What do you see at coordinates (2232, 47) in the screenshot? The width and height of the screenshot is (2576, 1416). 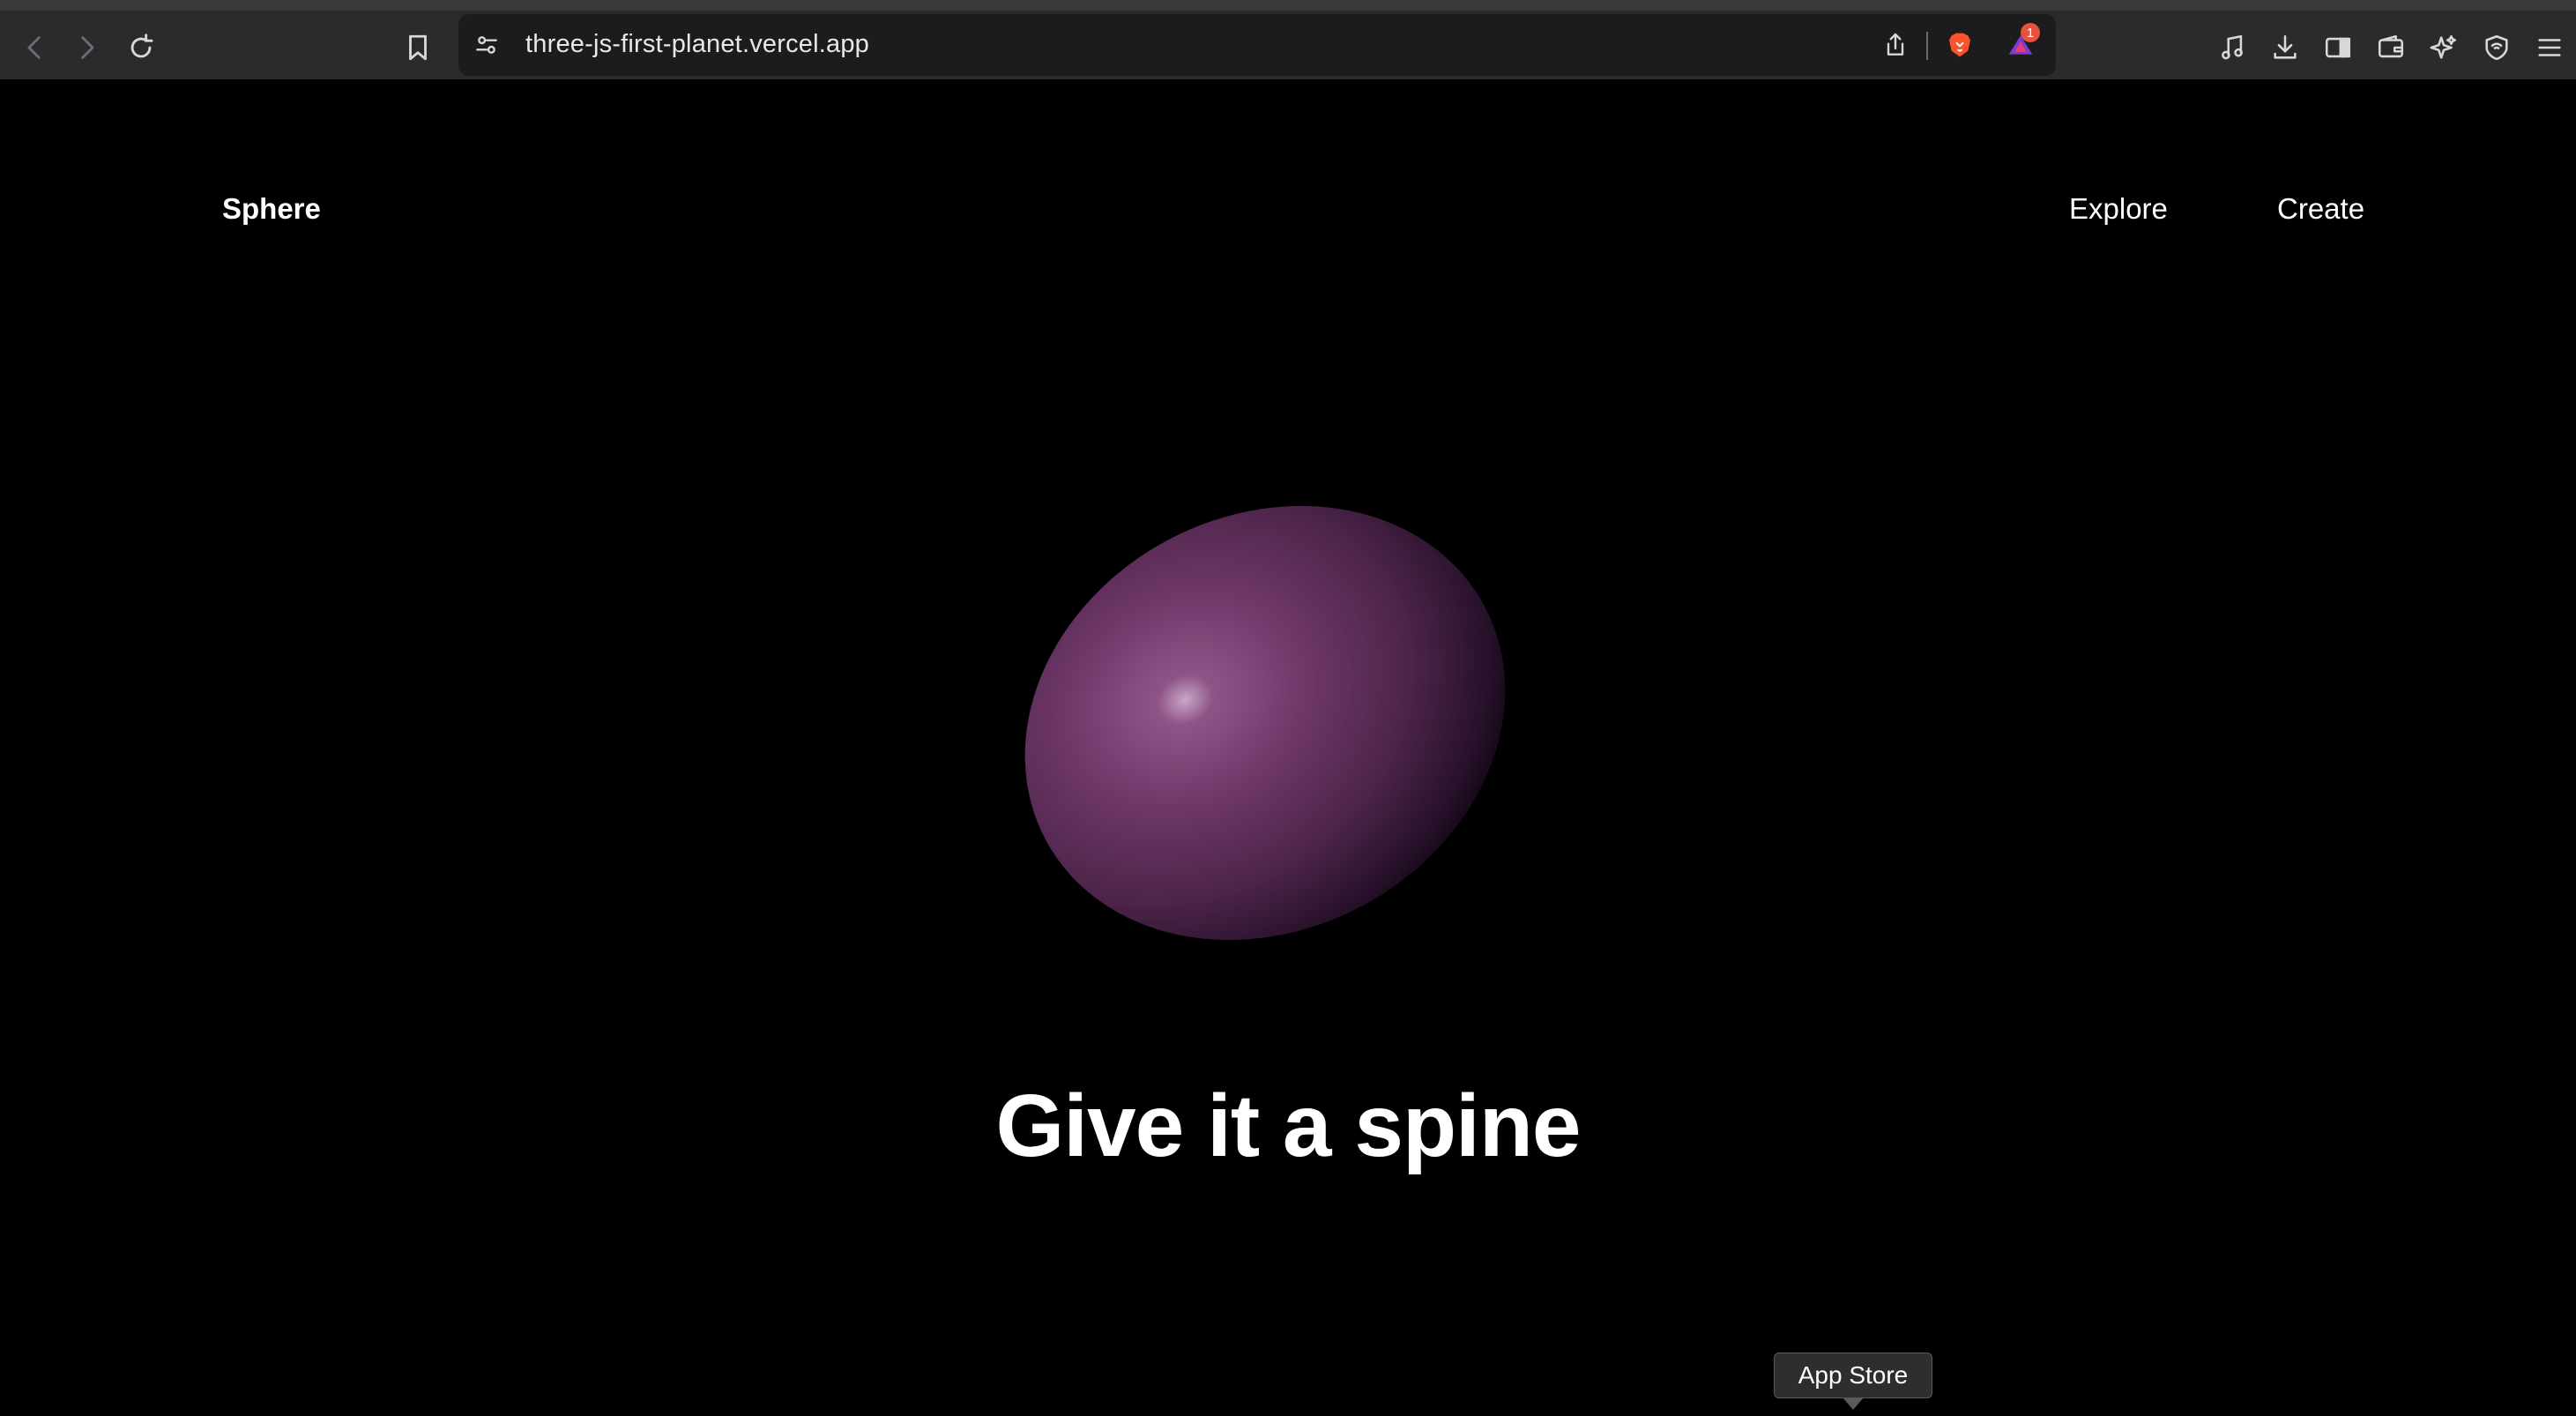 I see `music-note-icon` at bounding box center [2232, 47].